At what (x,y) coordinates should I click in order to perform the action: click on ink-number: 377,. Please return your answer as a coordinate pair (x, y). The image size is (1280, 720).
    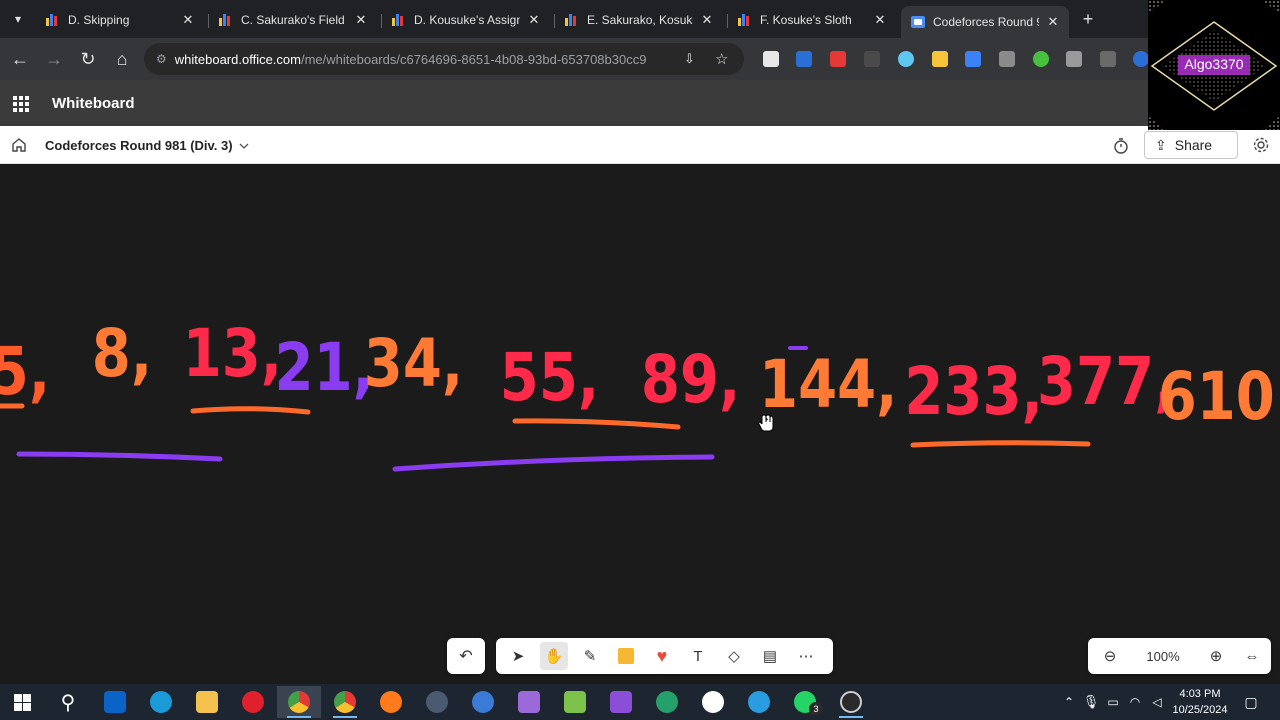
    Looking at the image, I should click on (1106, 382).